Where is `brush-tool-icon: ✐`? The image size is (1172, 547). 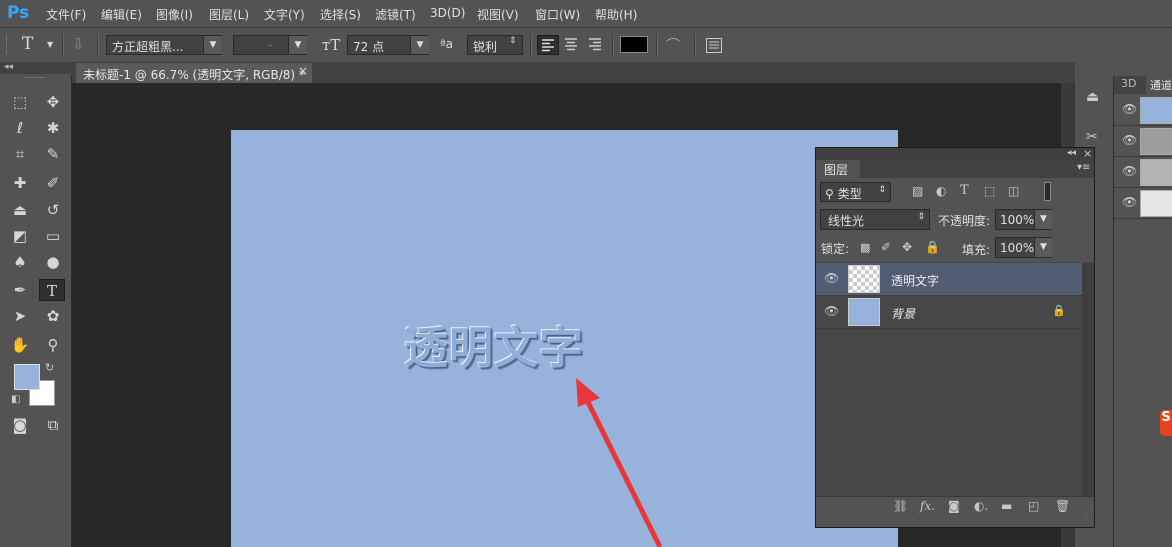 brush-tool-icon: ✐ is located at coordinates (53, 183).